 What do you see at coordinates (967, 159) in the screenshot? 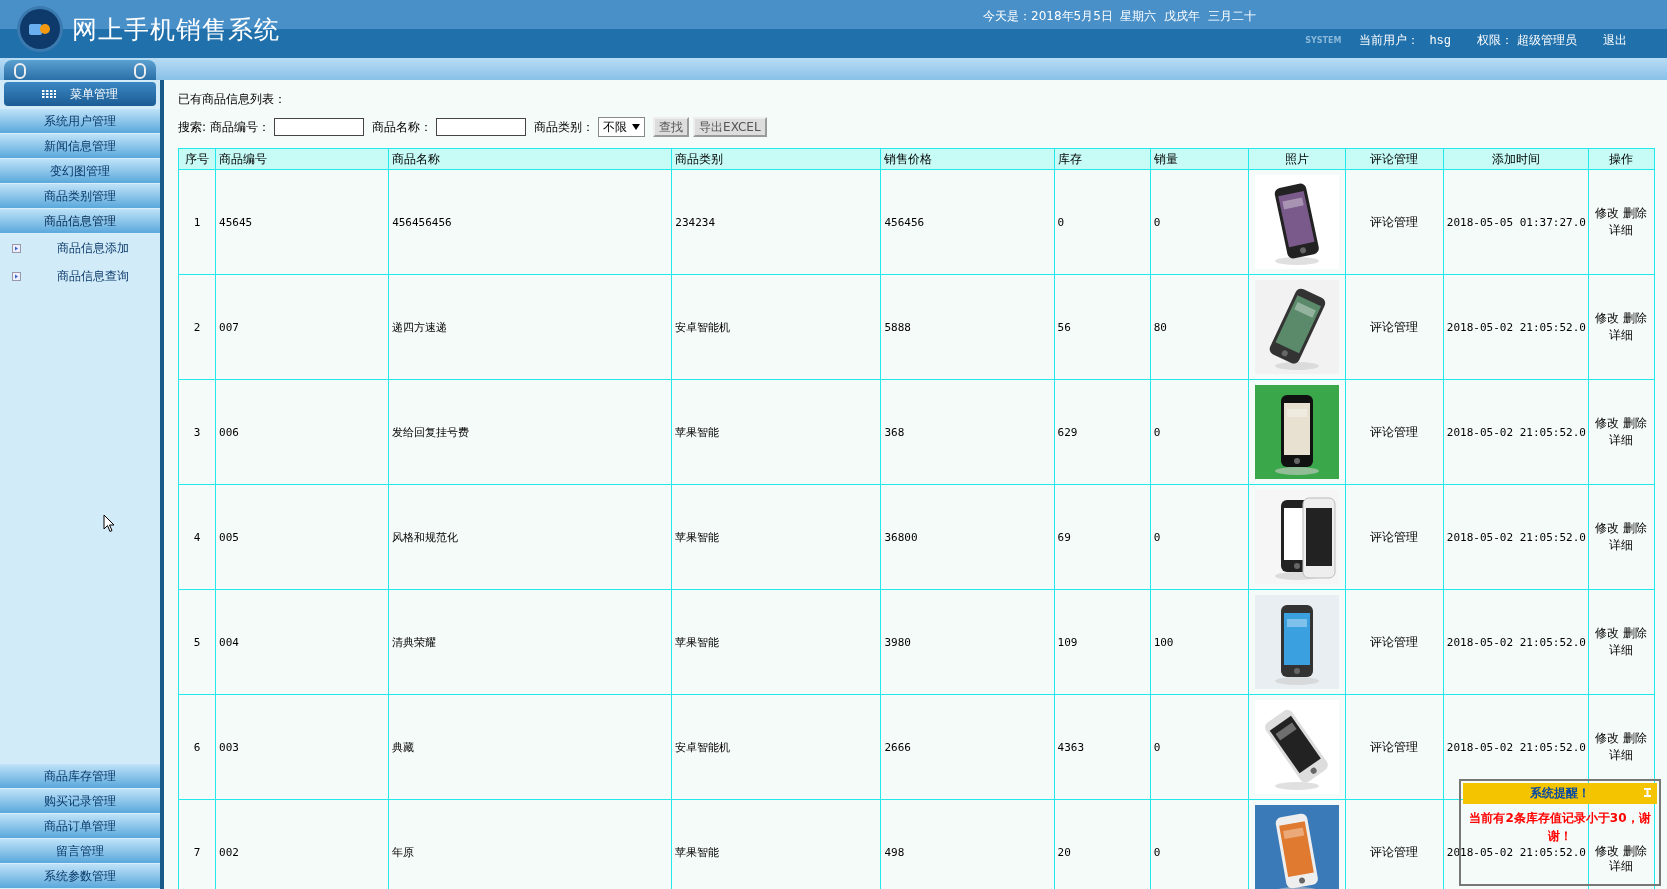
I see `column-header: 销售价格` at bounding box center [967, 159].